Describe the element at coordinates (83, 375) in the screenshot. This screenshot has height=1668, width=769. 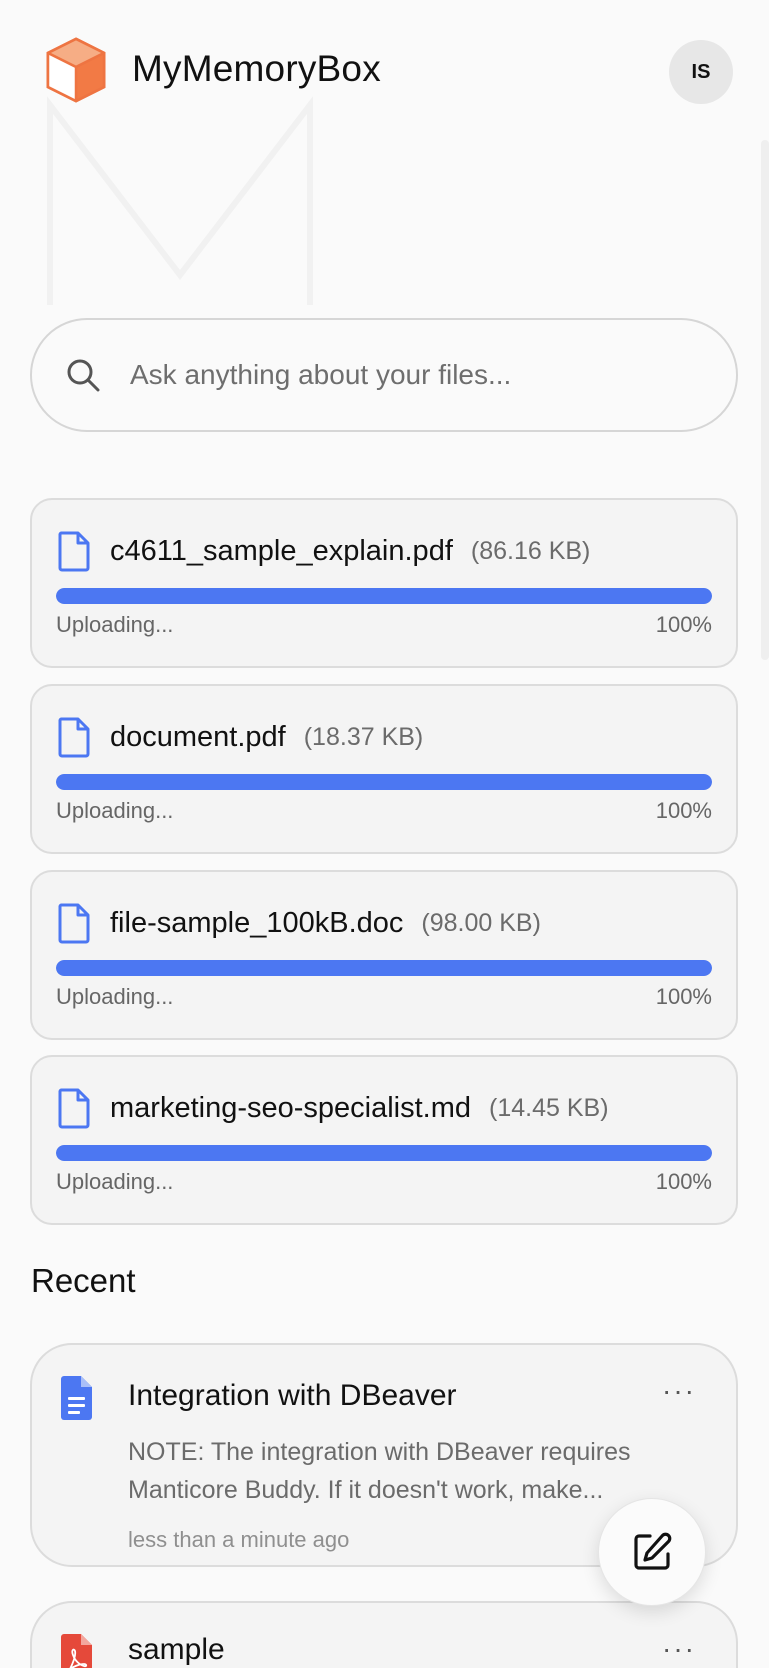
I see `search-icon` at that location.